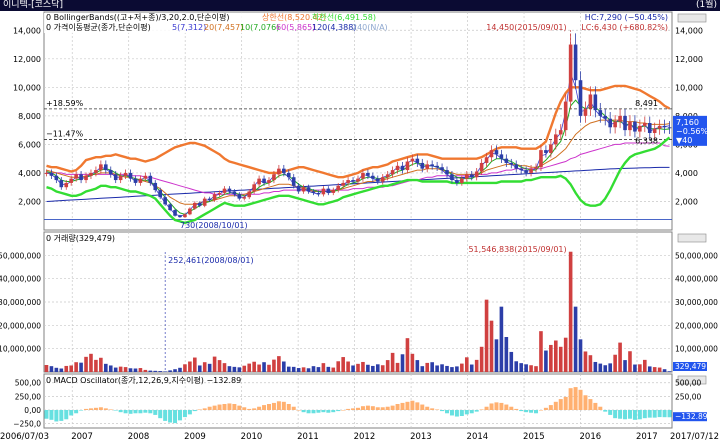  I want to click on upper-ref-label: +18.59%, so click(65, 103).